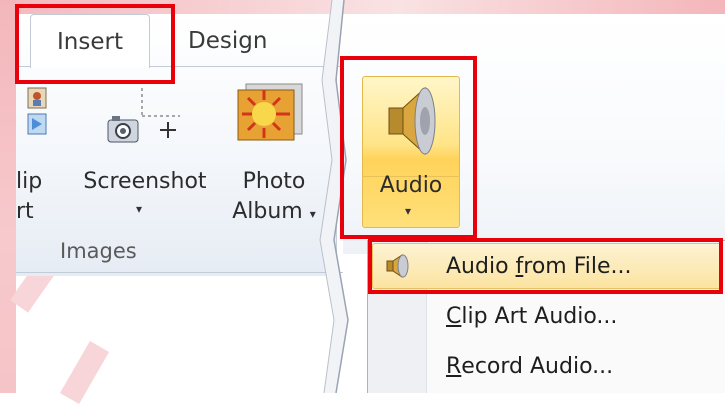 The width and height of the screenshot is (725, 404). Describe the element at coordinates (397, 266) in the screenshot. I see `speaker-small-icon` at that location.